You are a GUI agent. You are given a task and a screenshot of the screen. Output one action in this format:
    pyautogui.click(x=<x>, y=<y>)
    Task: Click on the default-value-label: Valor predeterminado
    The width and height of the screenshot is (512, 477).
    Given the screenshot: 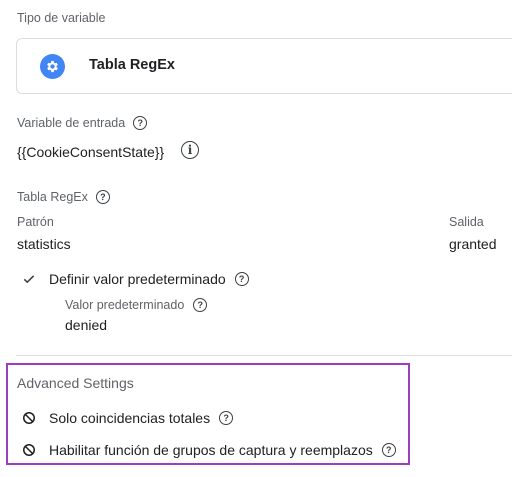 What is the action you would take?
    pyautogui.click(x=125, y=305)
    